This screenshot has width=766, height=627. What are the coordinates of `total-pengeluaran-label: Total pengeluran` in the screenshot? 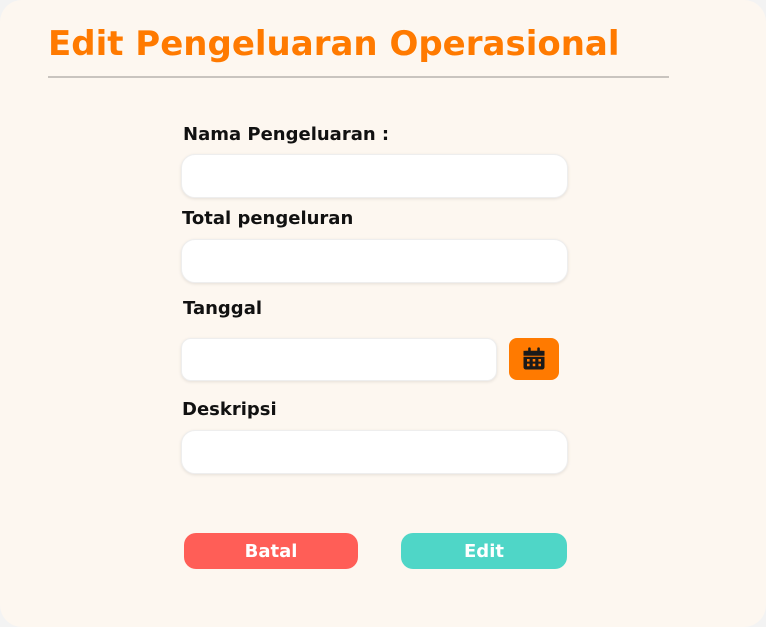 It's located at (268, 218).